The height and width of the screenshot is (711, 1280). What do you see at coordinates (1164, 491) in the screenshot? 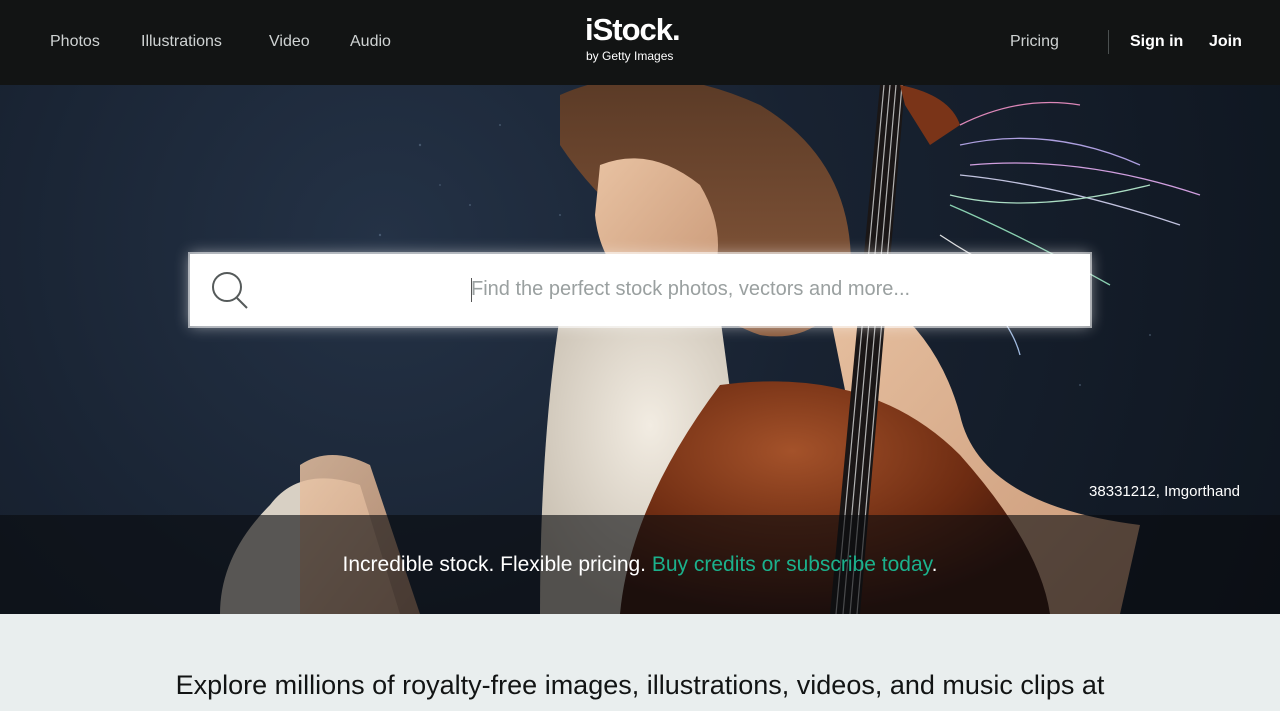
I see `image-credit: 38331212, Imgorthand` at bounding box center [1164, 491].